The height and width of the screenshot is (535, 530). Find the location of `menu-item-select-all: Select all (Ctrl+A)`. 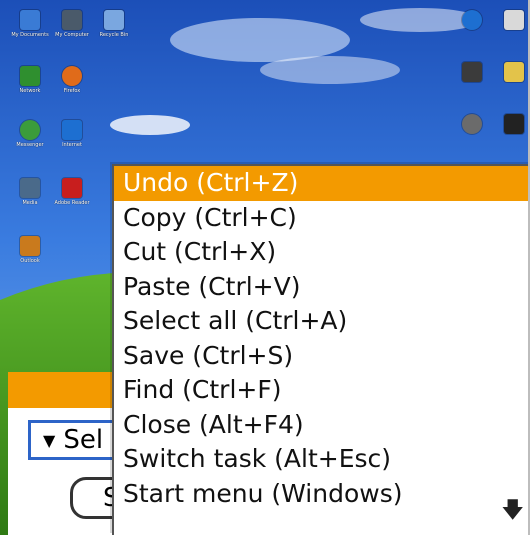

menu-item-select-all: Select all (Ctrl+A) is located at coordinates (321, 321).